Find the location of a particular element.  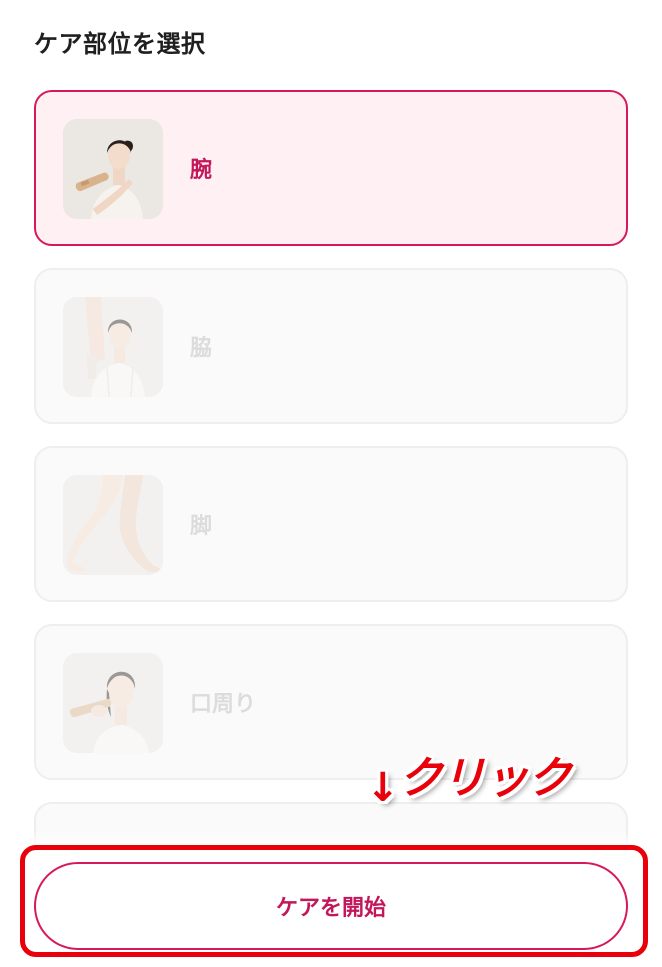

care-area-label: 口周り is located at coordinates (223, 704).